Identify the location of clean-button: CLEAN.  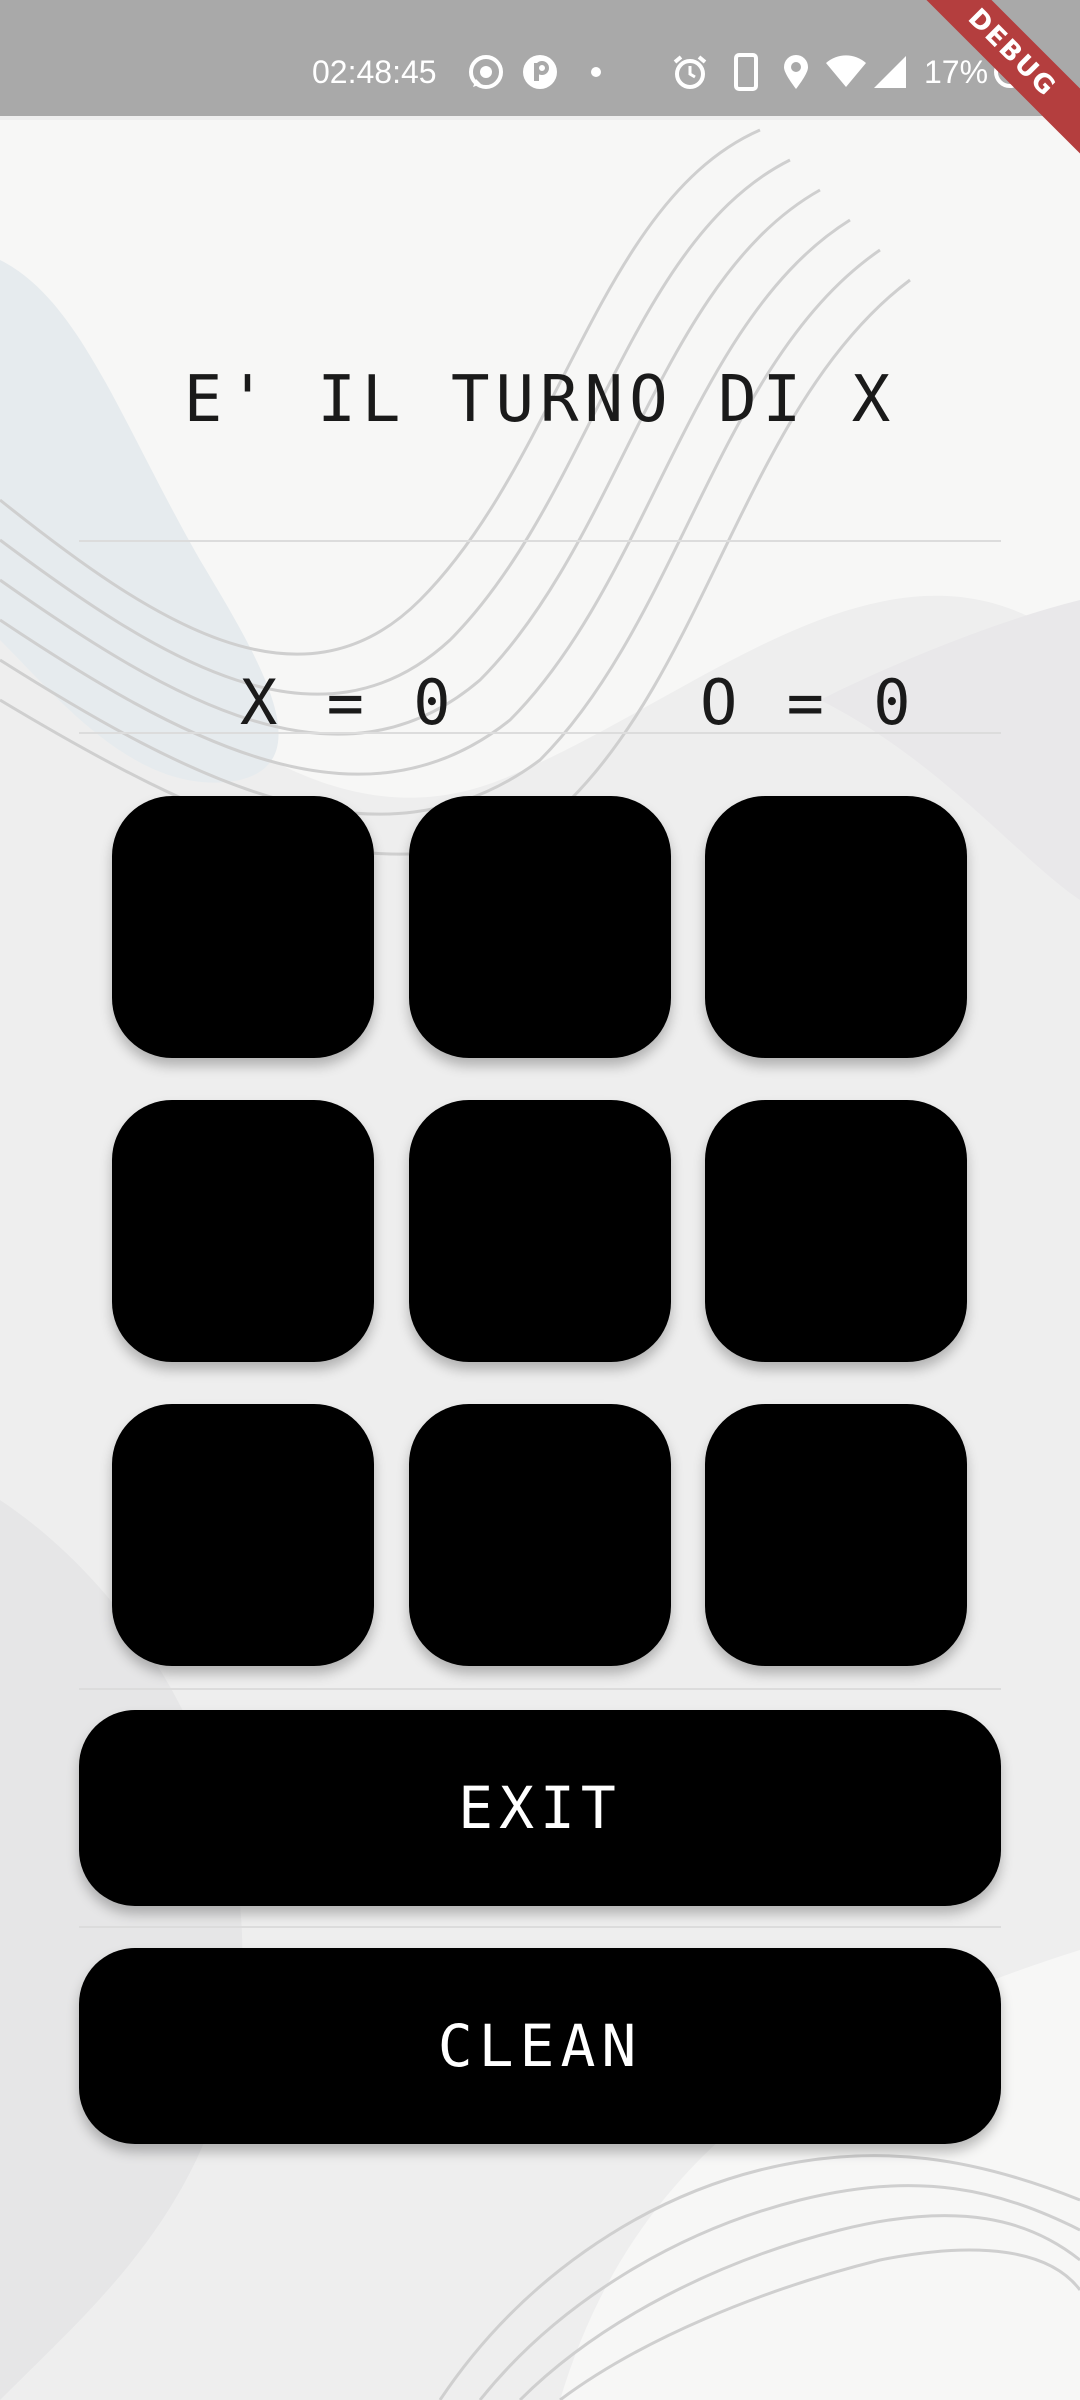
(540, 2046).